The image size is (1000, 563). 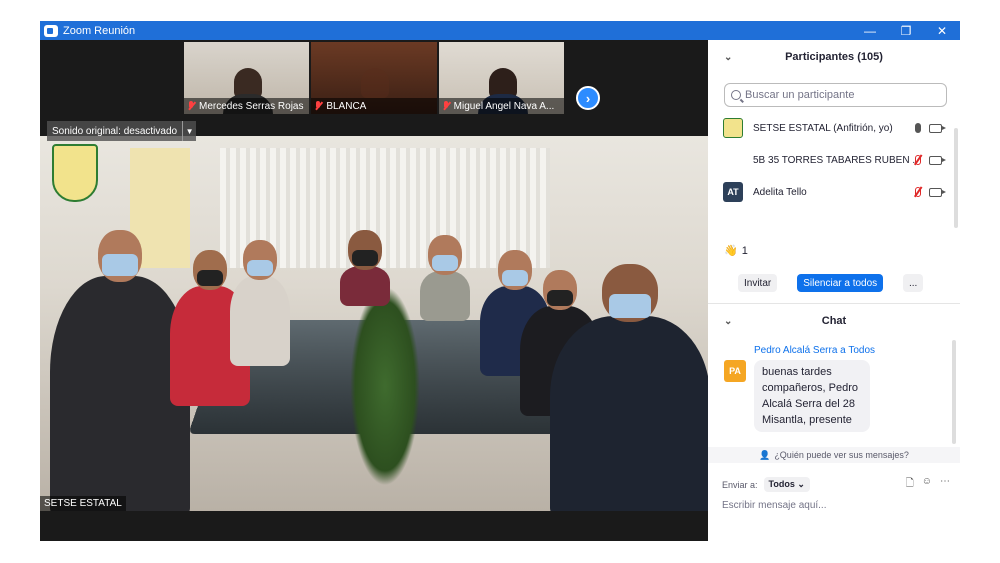 What do you see at coordinates (795, 350) in the screenshot?
I see `chat-sender-name: Pedro Alcalá Serra` at bounding box center [795, 350].